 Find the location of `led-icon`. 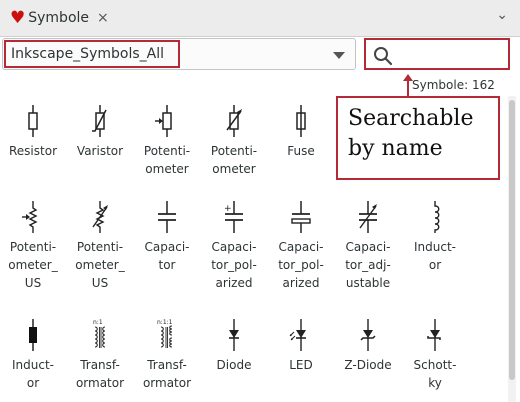

led-icon is located at coordinates (297, 335).